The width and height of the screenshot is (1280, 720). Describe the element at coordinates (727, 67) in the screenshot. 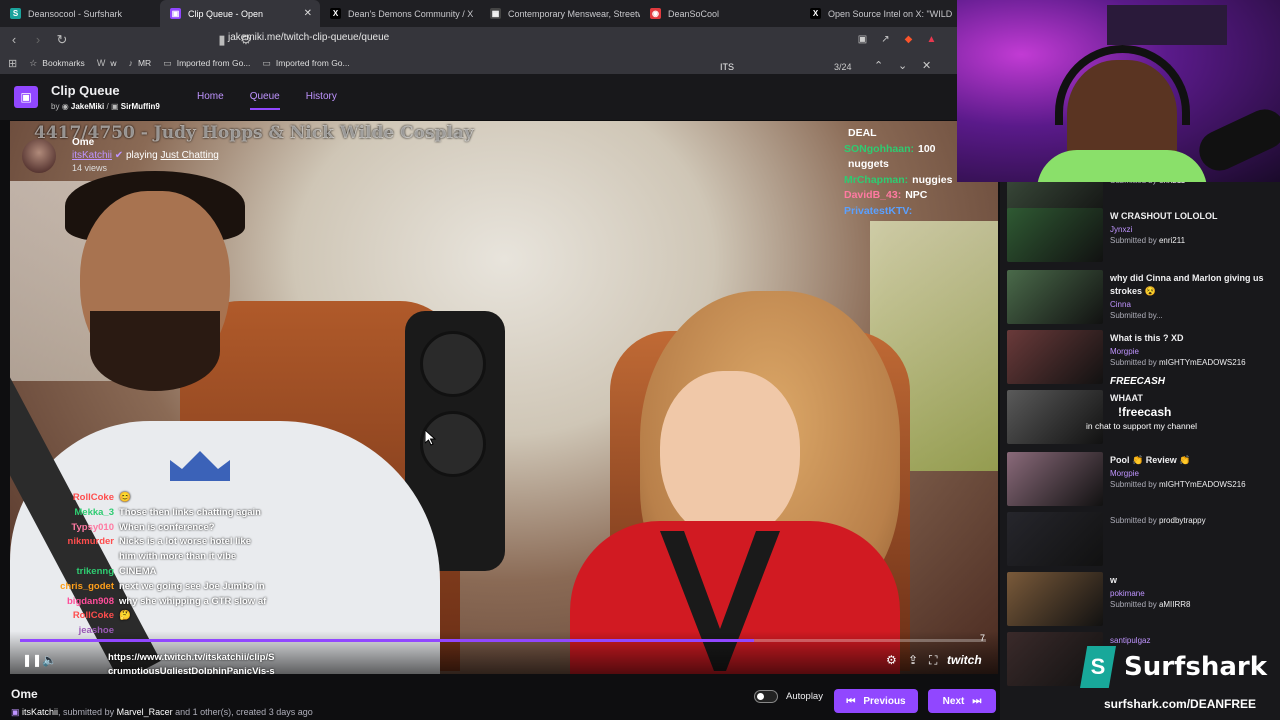

I see `find-input: ITS` at that location.